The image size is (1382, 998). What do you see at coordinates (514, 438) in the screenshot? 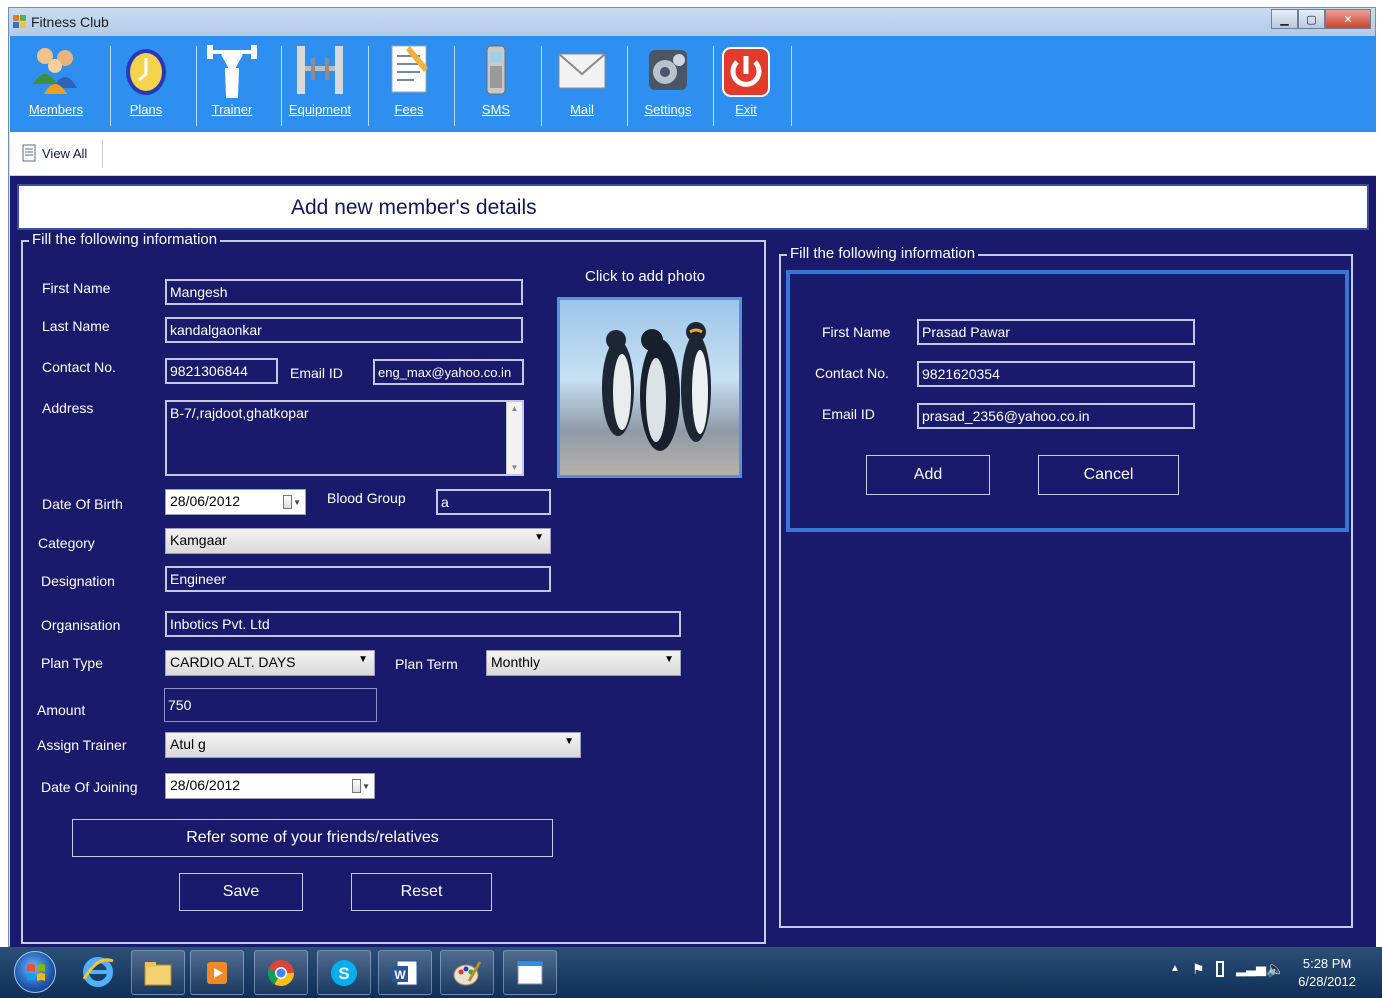
I see `address-scrollbar: ▲ ▼` at bounding box center [514, 438].